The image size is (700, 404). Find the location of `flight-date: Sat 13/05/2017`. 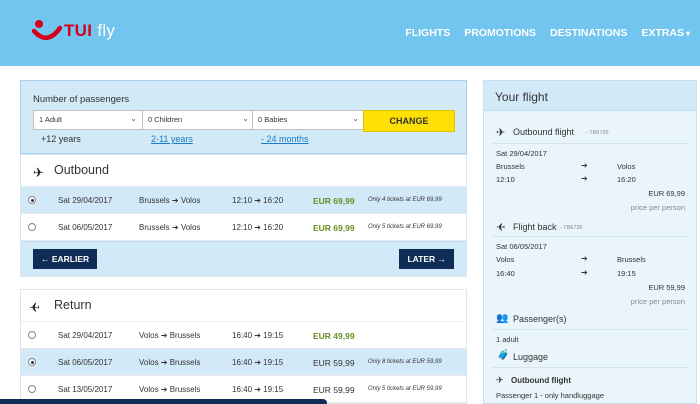

flight-date: Sat 13/05/2017 is located at coordinates (85, 389).